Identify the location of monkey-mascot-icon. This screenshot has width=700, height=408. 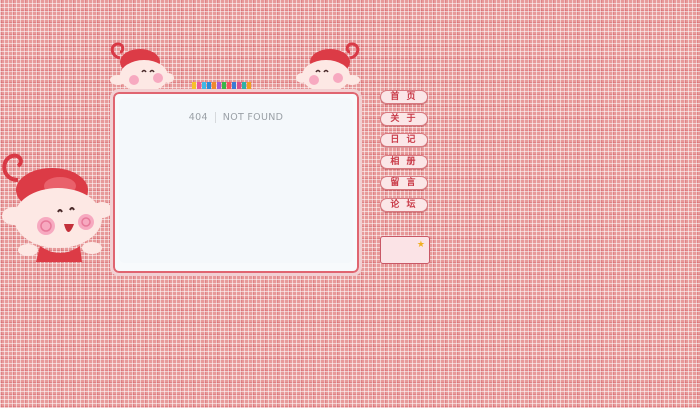
(57, 207).